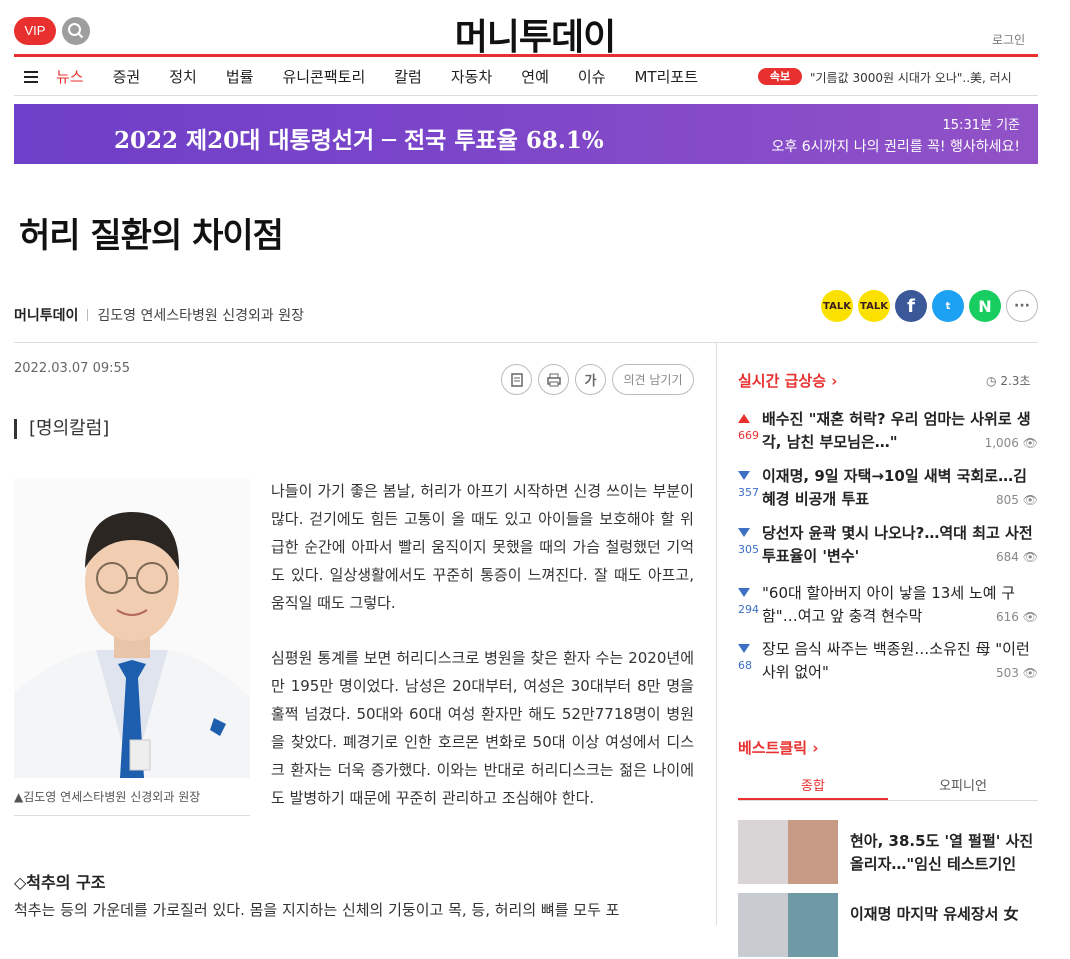 The height and width of the screenshot is (959, 1070). What do you see at coordinates (748, 609) in the screenshot?
I see `rank-change: 294` at bounding box center [748, 609].